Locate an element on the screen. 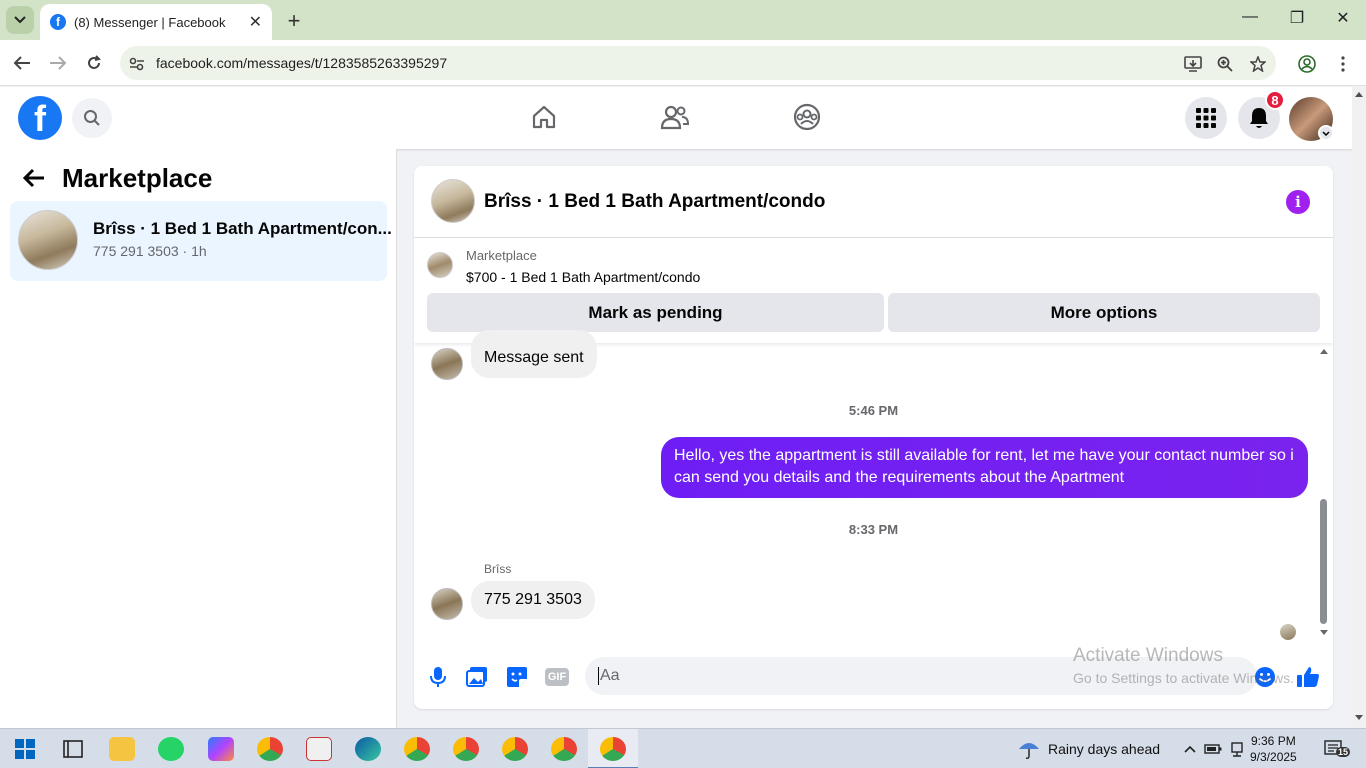 The width and height of the screenshot is (1366, 768). windows-logo-icon is located at coordinates (25, 749).